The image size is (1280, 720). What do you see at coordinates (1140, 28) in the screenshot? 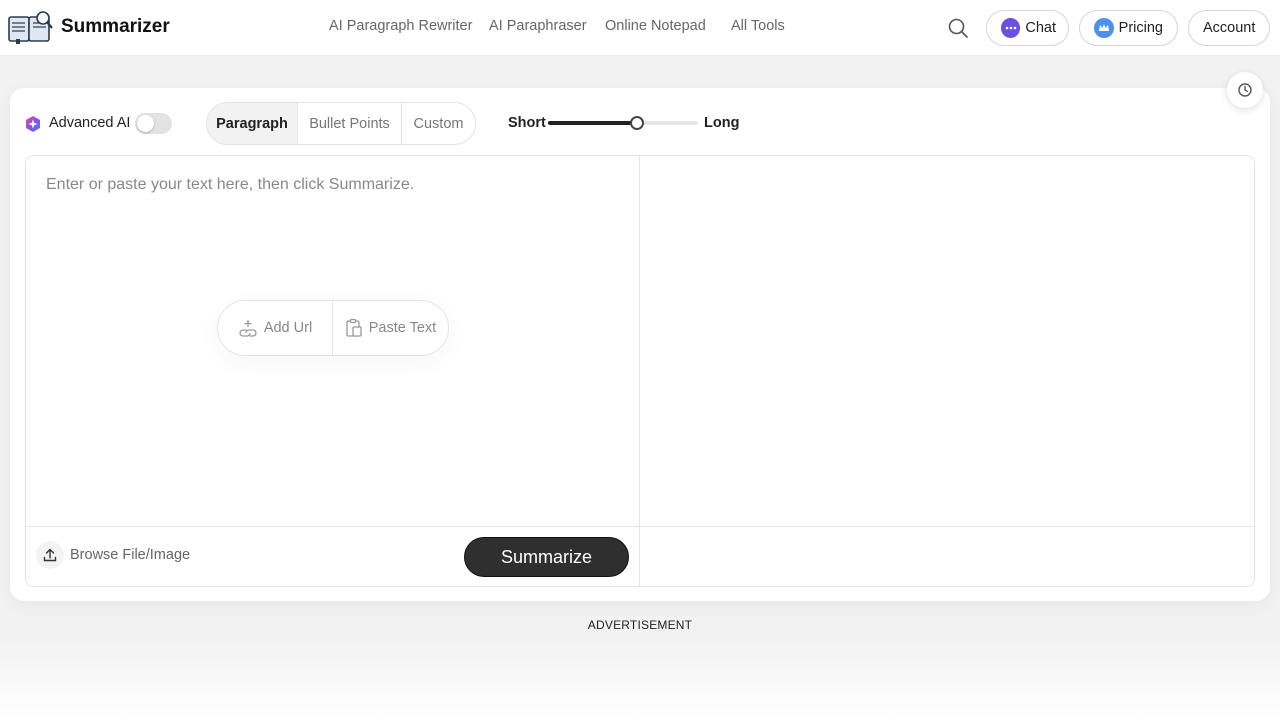
I see `pricing-label: Pricing` at bounding box center [1140, 28].